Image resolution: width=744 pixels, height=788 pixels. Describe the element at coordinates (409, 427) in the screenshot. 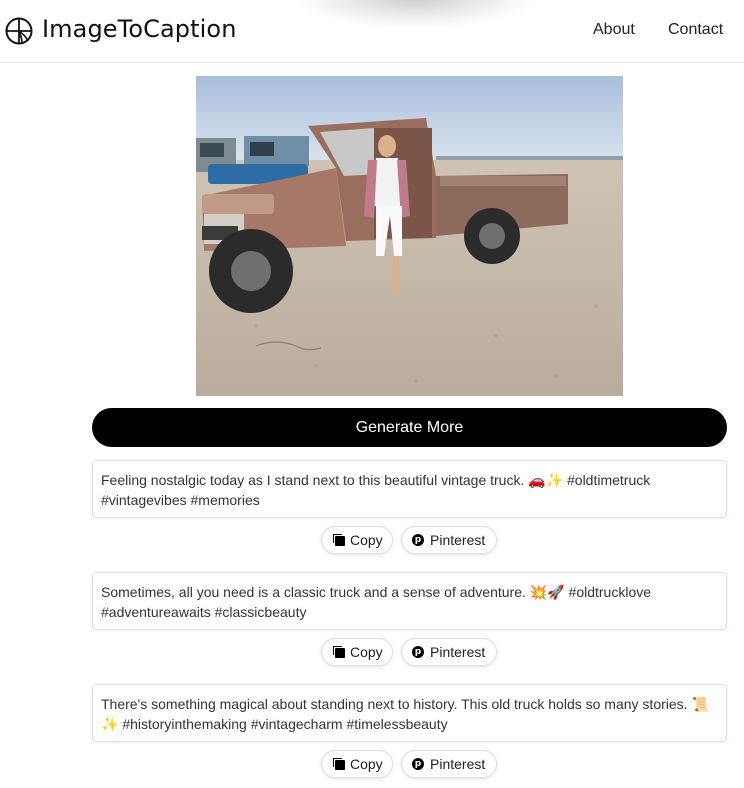

I see `generate-more-button: Generate More` at that location.